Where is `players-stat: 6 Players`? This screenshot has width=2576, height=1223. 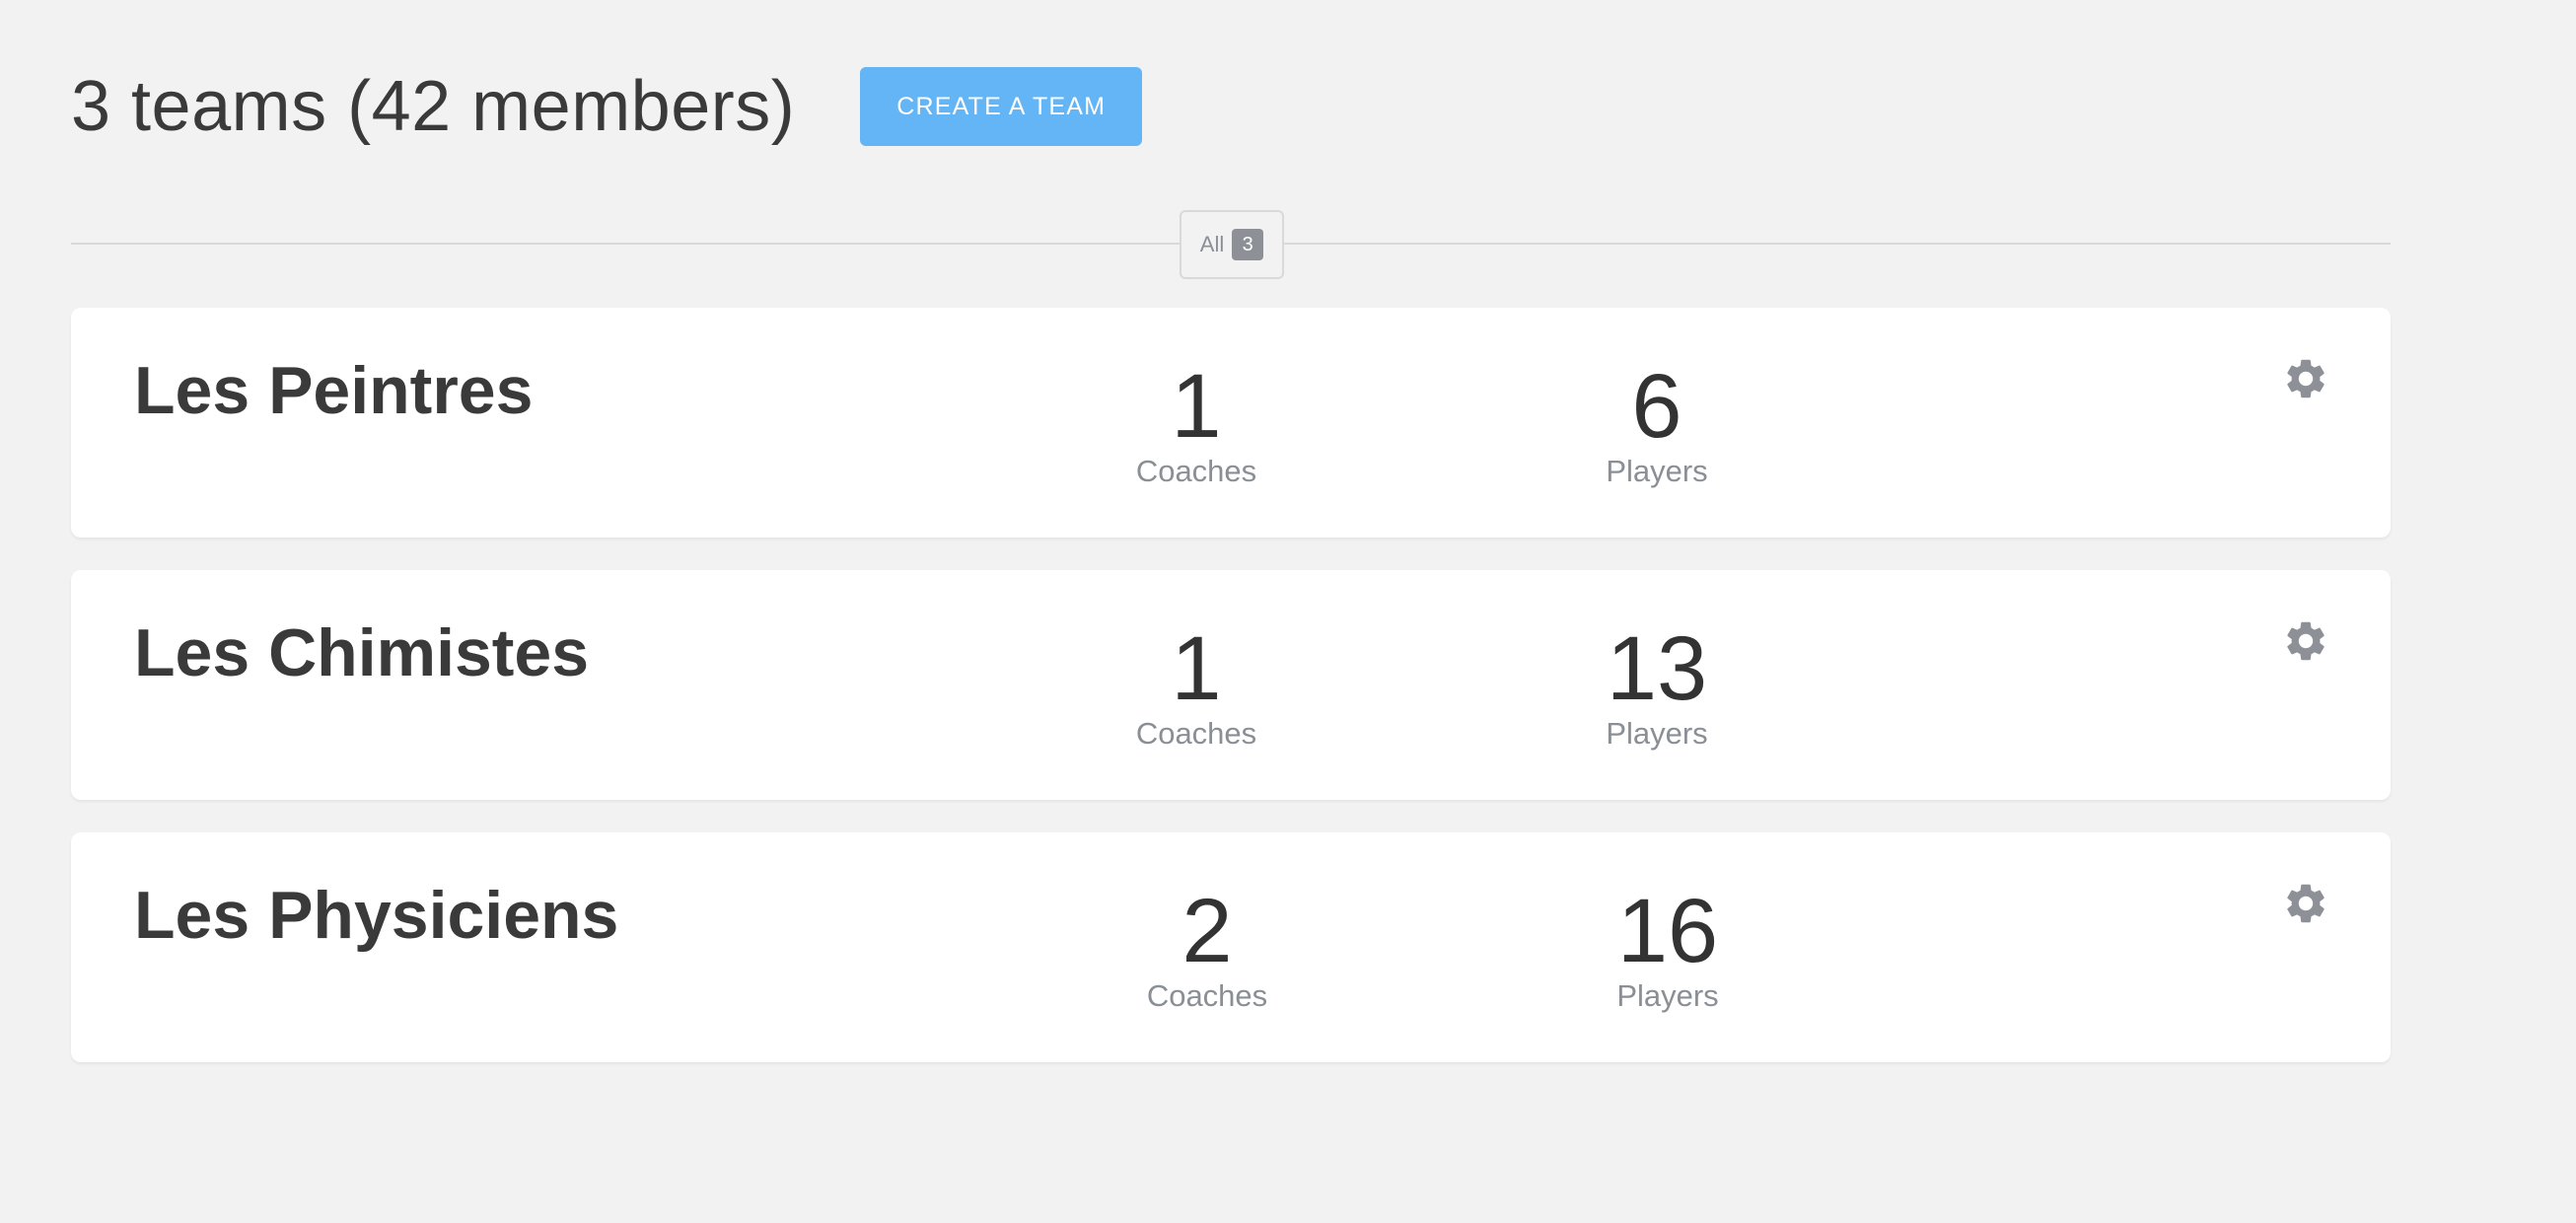
players-stat: 6 Players is located at coordinates (1657, 425).